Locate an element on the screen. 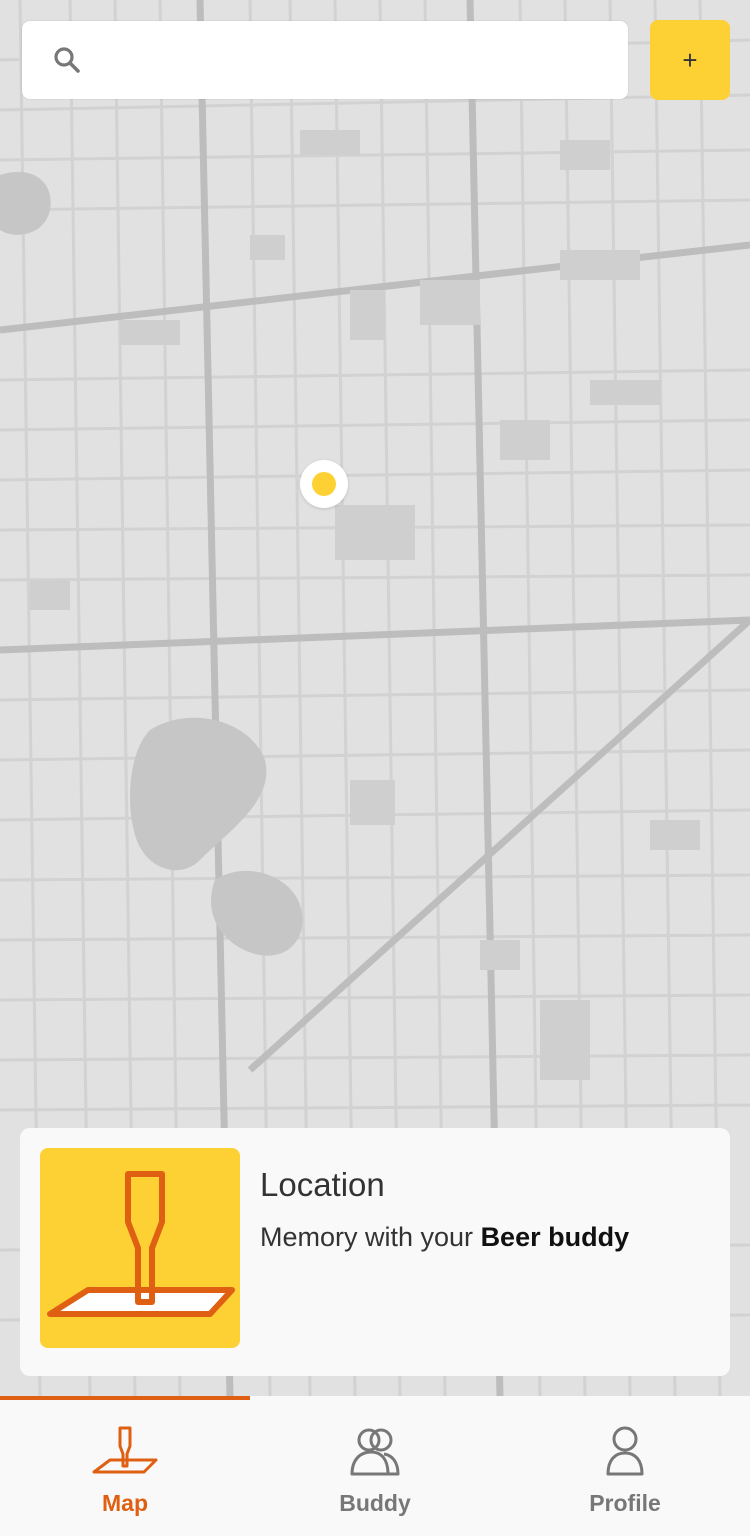 This screenshot has width=750, height=1536. card-thumbnail is located at coordinates (140, 1248).